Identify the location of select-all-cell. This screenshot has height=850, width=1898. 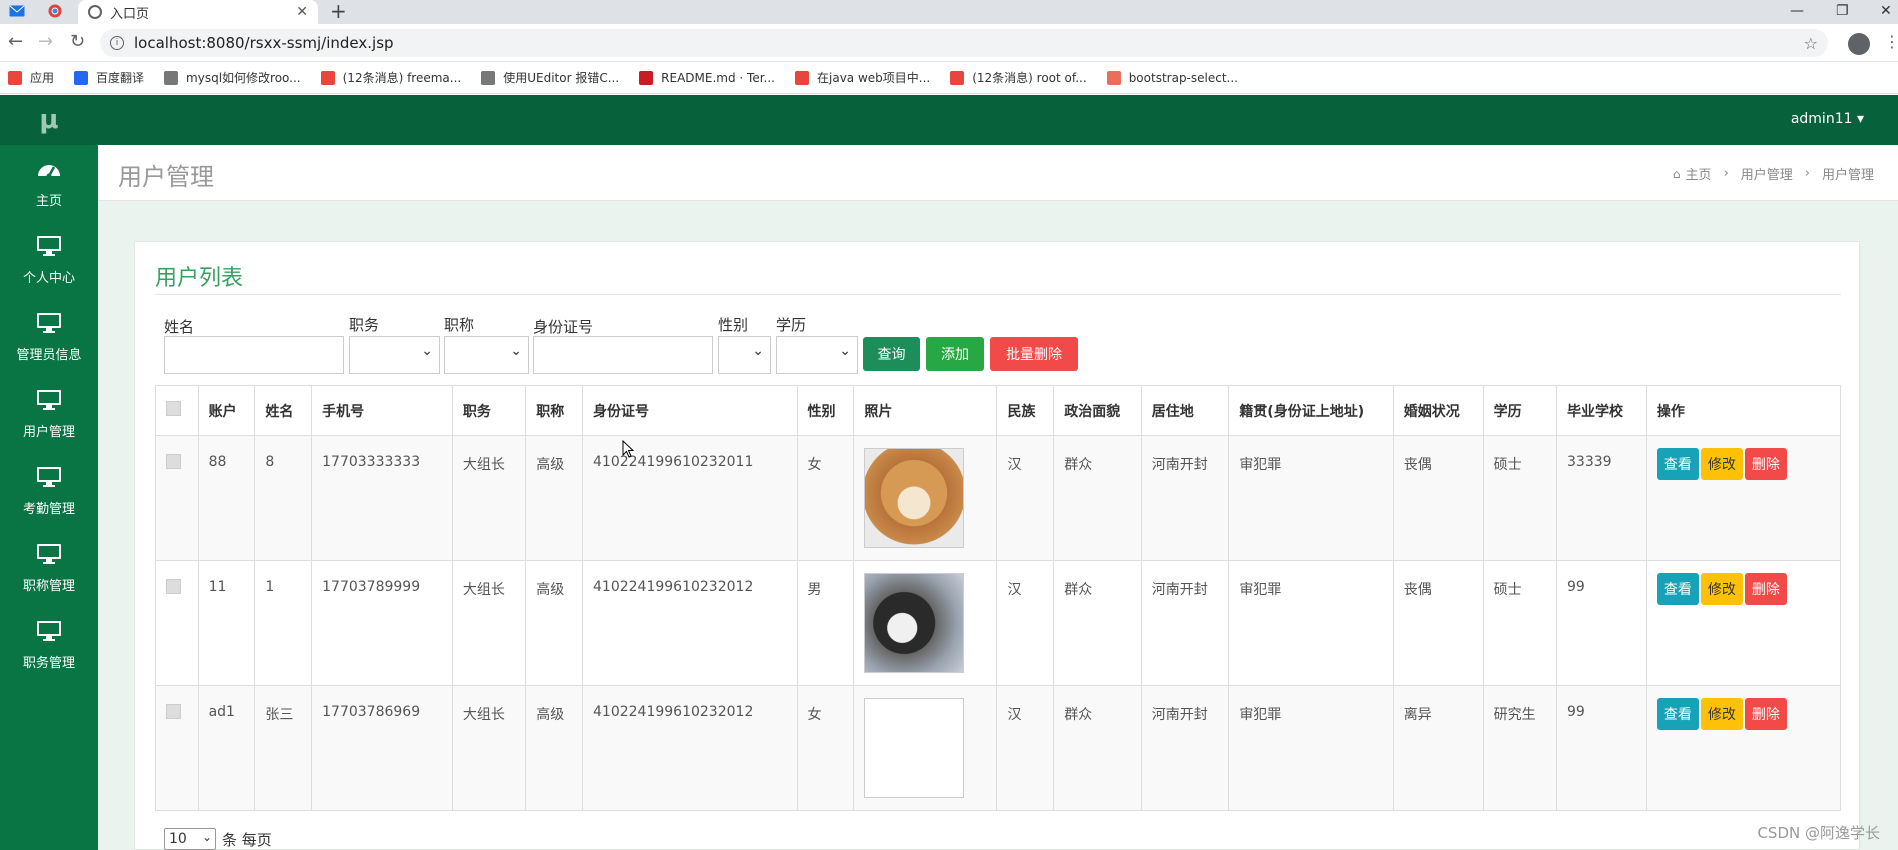
(177, 410).